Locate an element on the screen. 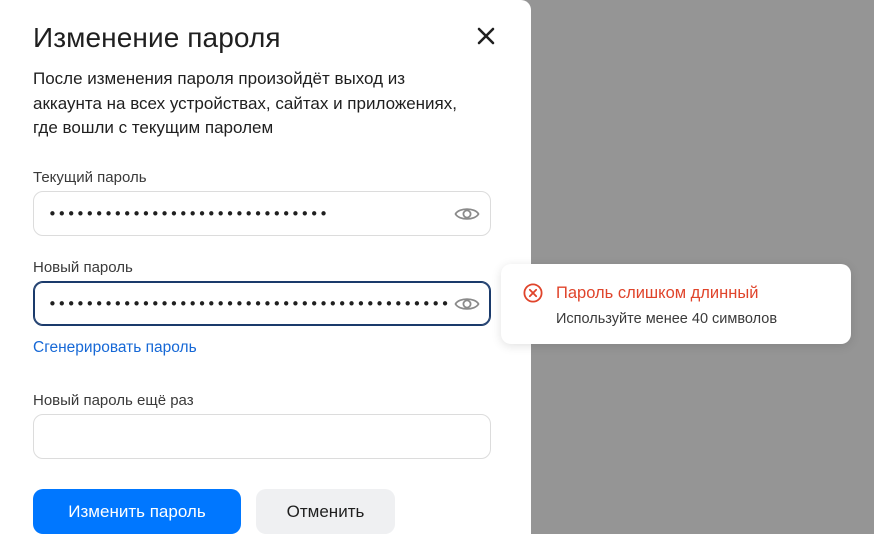 The width and height of the screenshot is (874, 534). change-password-button: Изменить пароль is located at coordinates (137, 511).